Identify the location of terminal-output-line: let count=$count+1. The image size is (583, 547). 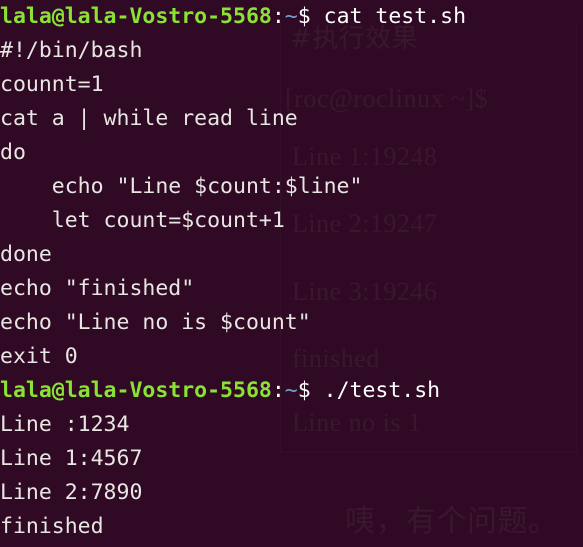
(291, 221).